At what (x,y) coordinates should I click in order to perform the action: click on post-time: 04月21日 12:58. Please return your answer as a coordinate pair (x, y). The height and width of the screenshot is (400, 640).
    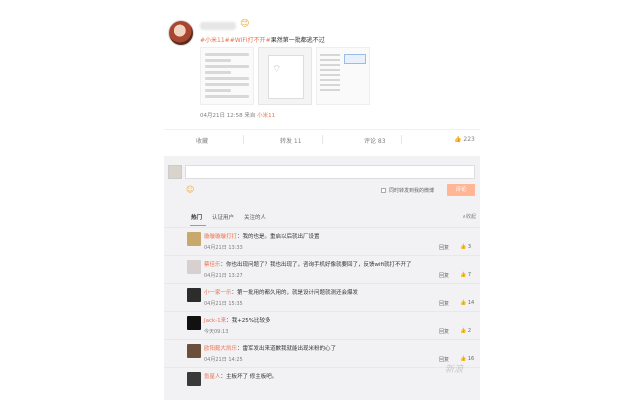
    Looking at the image, I should click on (221, 116).